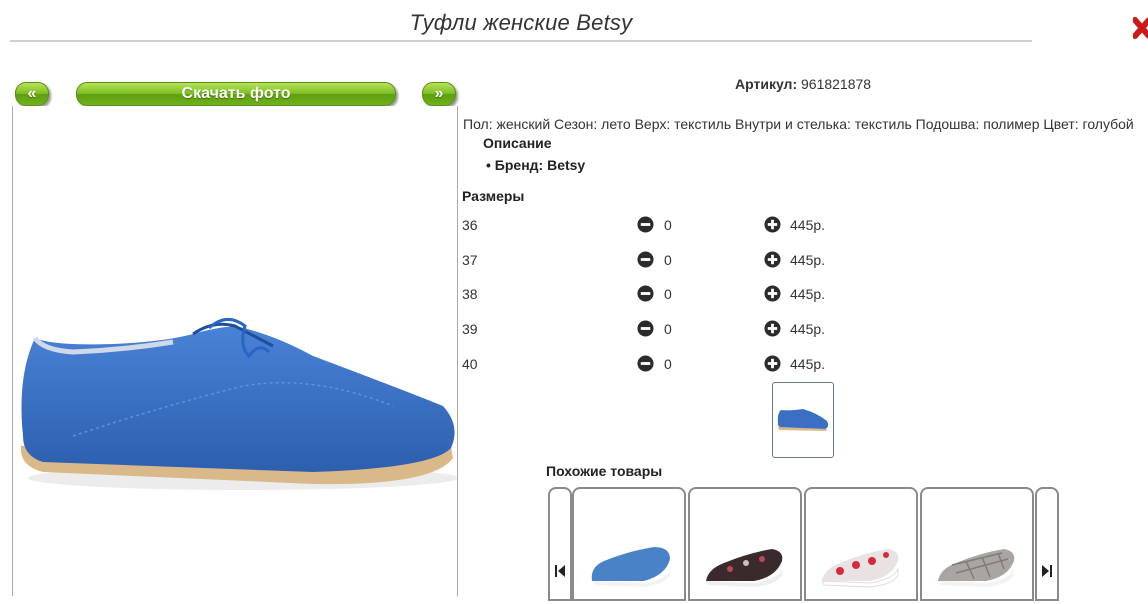  I want to click on page-title: Туфли женские Betsy, so click(521, 22).